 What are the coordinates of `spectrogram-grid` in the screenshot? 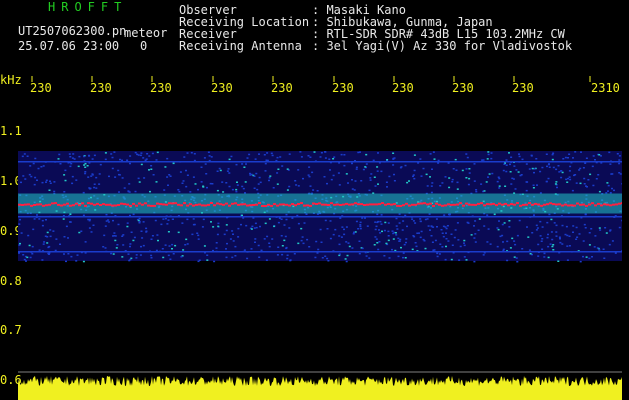 It's located at (311, 79).